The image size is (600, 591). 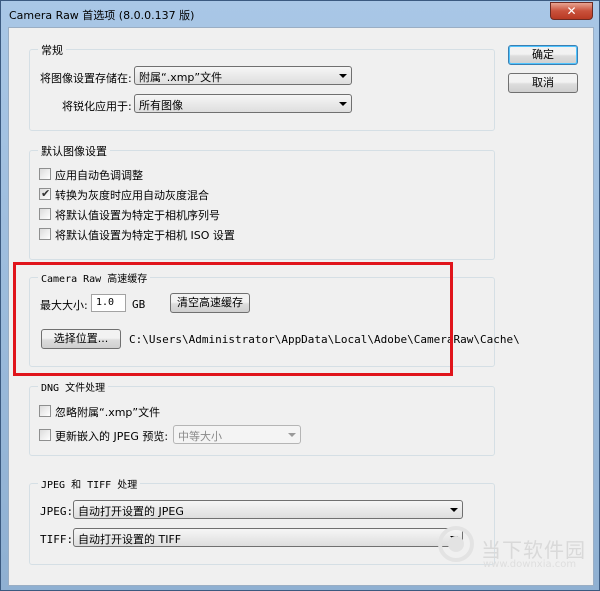 What do you see at coordinates (571, 11) in the screenshot?
I see `close-button: ✕` at bounding box center [571, 11].